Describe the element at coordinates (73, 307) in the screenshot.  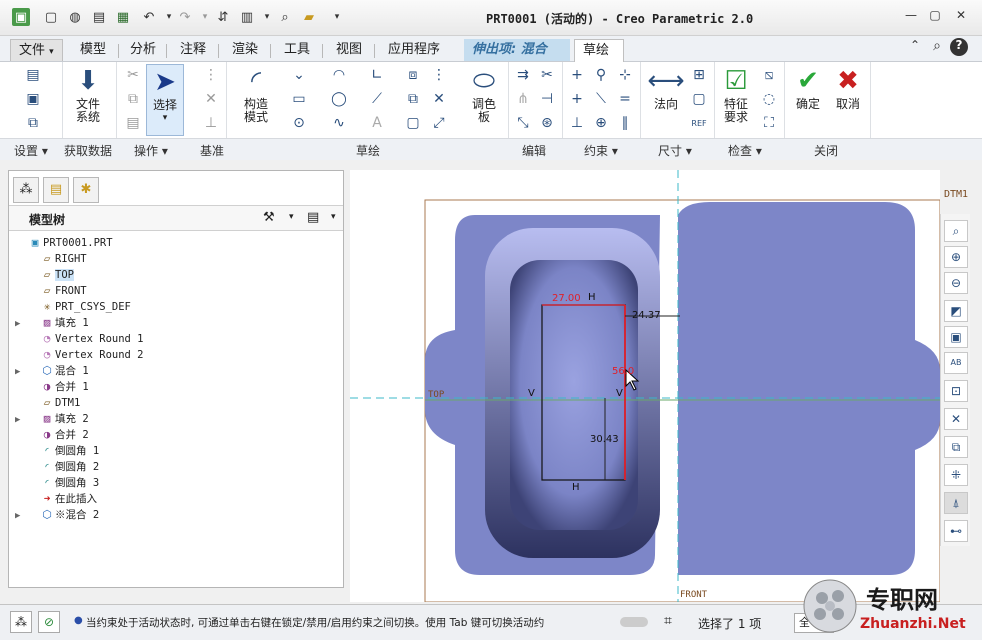
I see `tree-item-csys: ✳ PRT_CSYS_DEF` at that location.